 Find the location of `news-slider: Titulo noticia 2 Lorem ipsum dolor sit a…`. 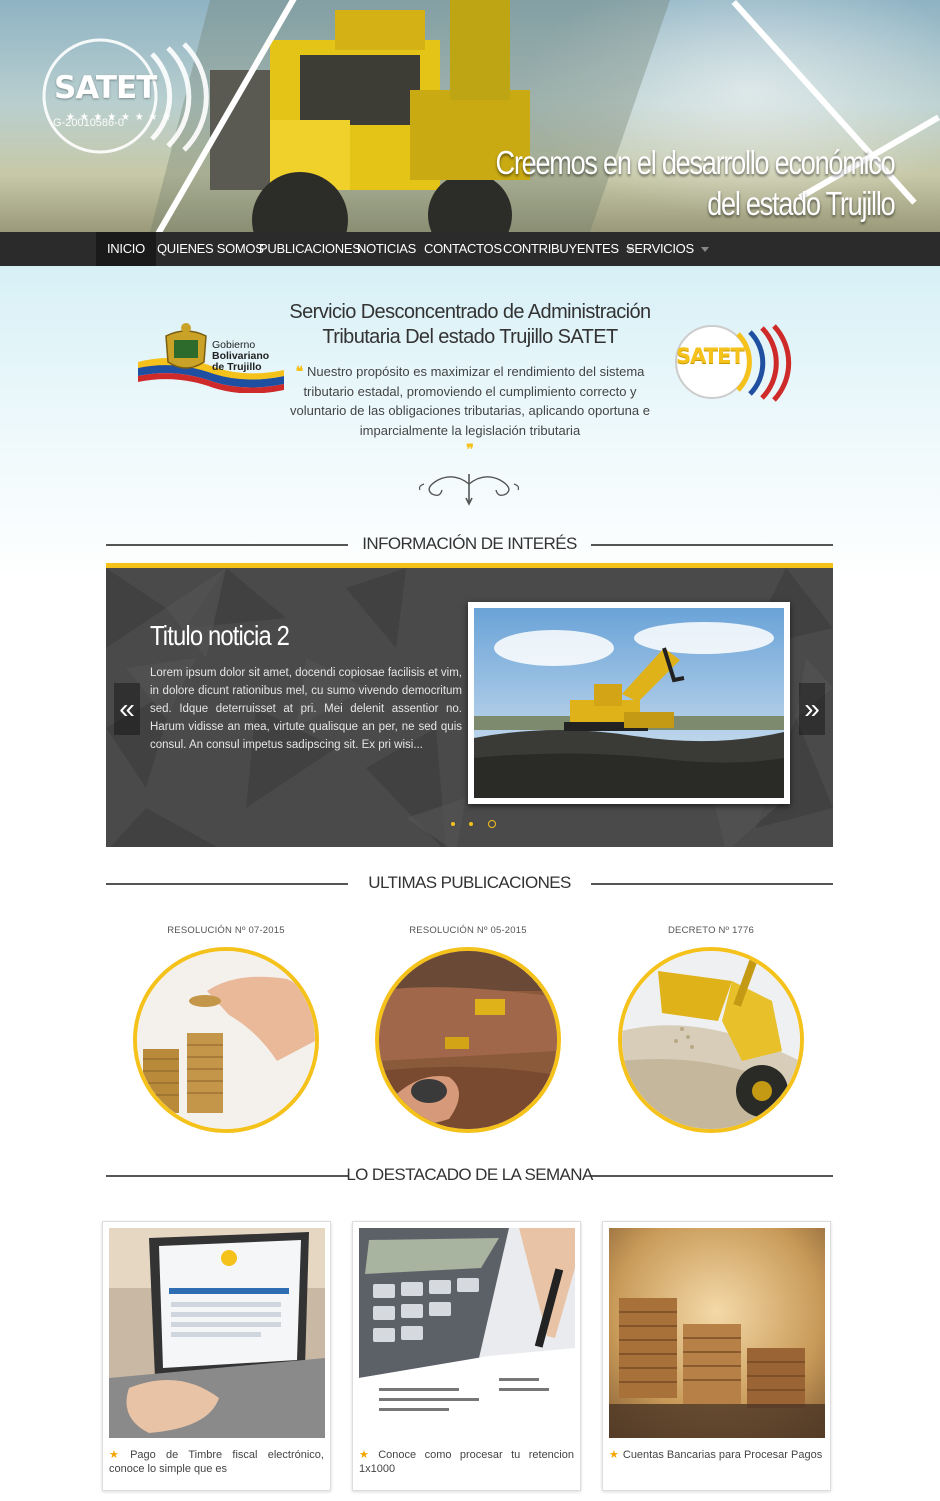

news-slider: Titulo noticia 2 Lorem ipsum dolor sit a… is located at coordinates (469, 705).